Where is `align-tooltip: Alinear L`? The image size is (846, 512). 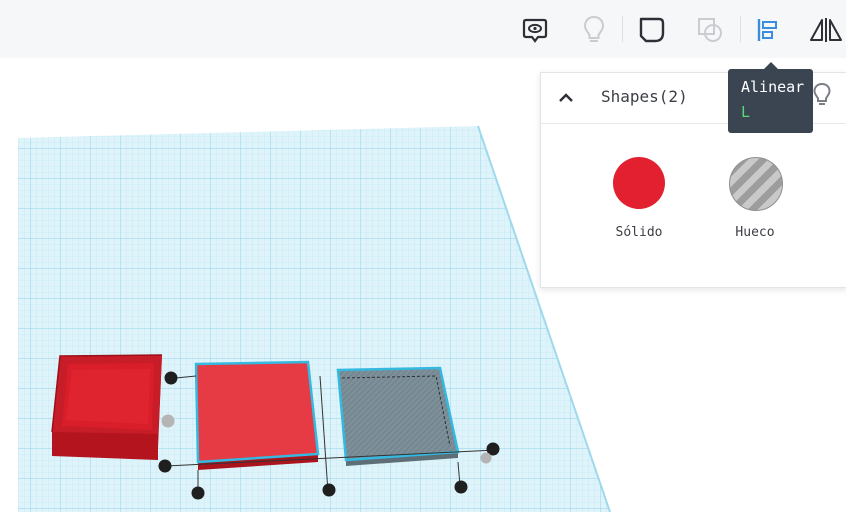 align-tooltip: Alinear L is located at coordinates (770, 97).